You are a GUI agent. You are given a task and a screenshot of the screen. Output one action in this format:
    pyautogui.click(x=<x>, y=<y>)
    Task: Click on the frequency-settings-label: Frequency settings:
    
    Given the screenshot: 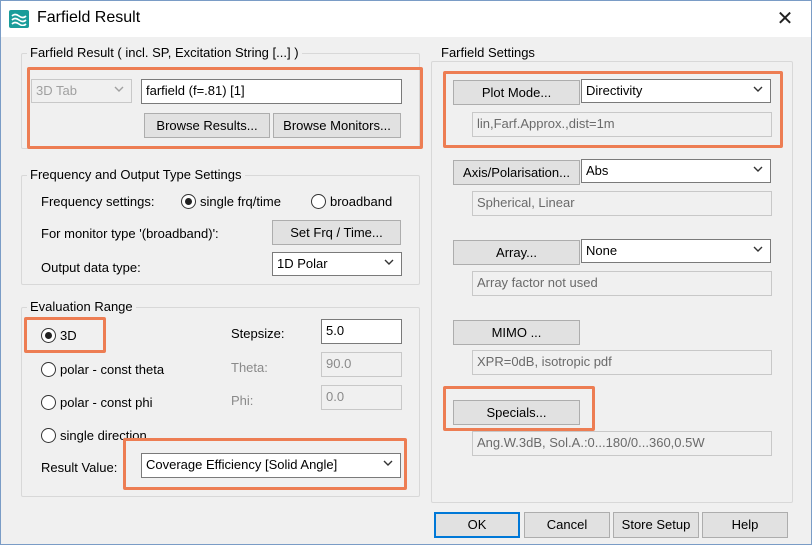 What is the action you would take?
    pyautogui.click(x=98, y=201)
    